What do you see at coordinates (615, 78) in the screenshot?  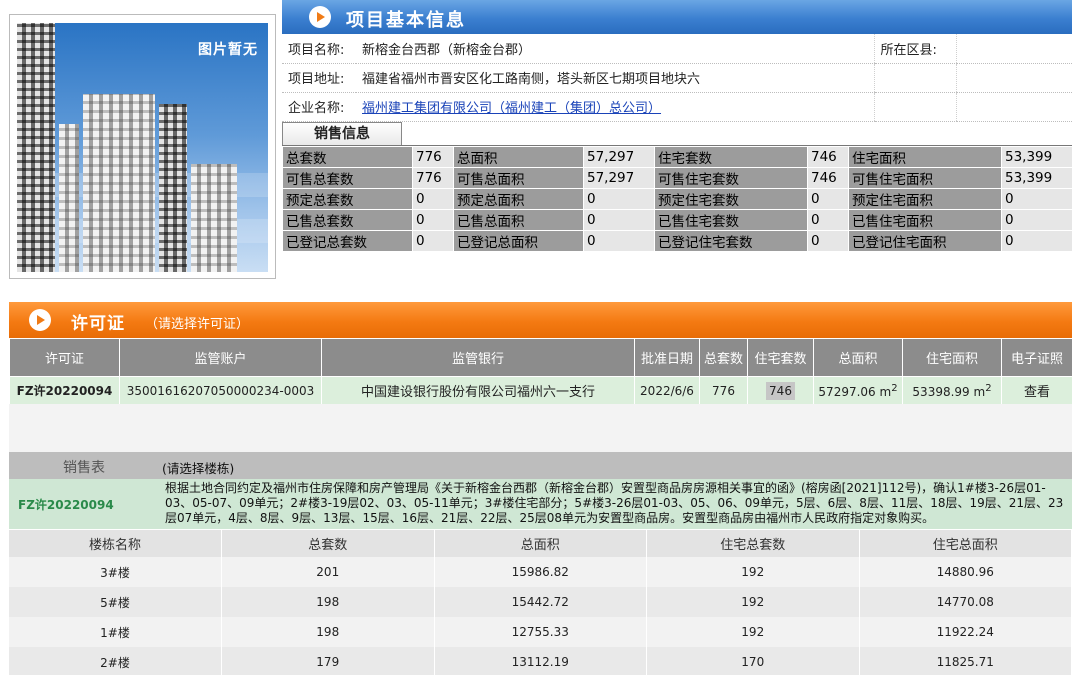 I see `project-address-value: 福建省福州市晋安区化工路南侧，塔头新区七期项目地块六` at bounding box center [615, 78].